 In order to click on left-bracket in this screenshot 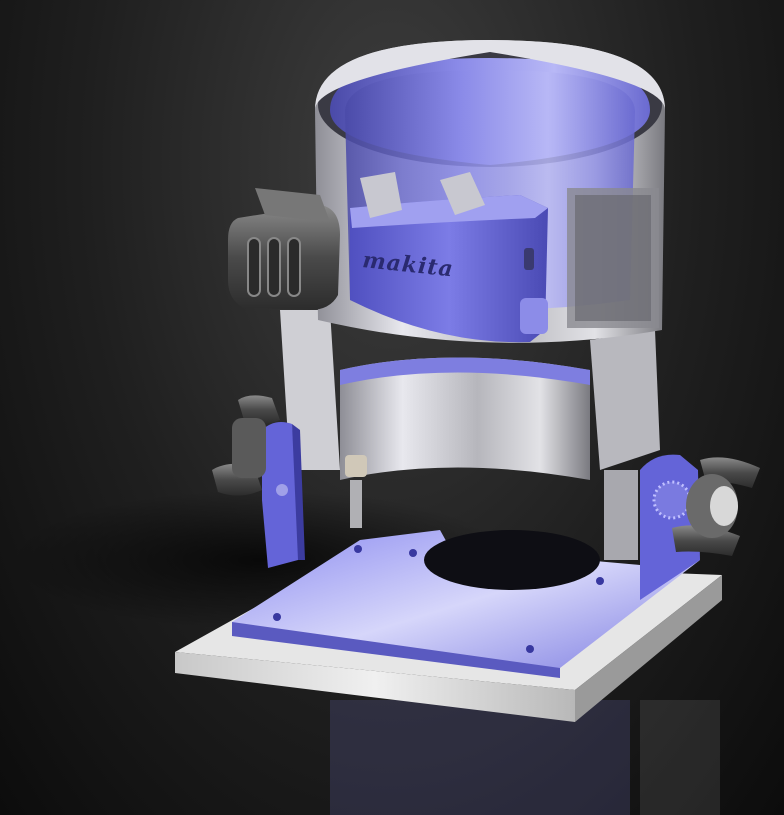, I will do `click(283, 495)`.